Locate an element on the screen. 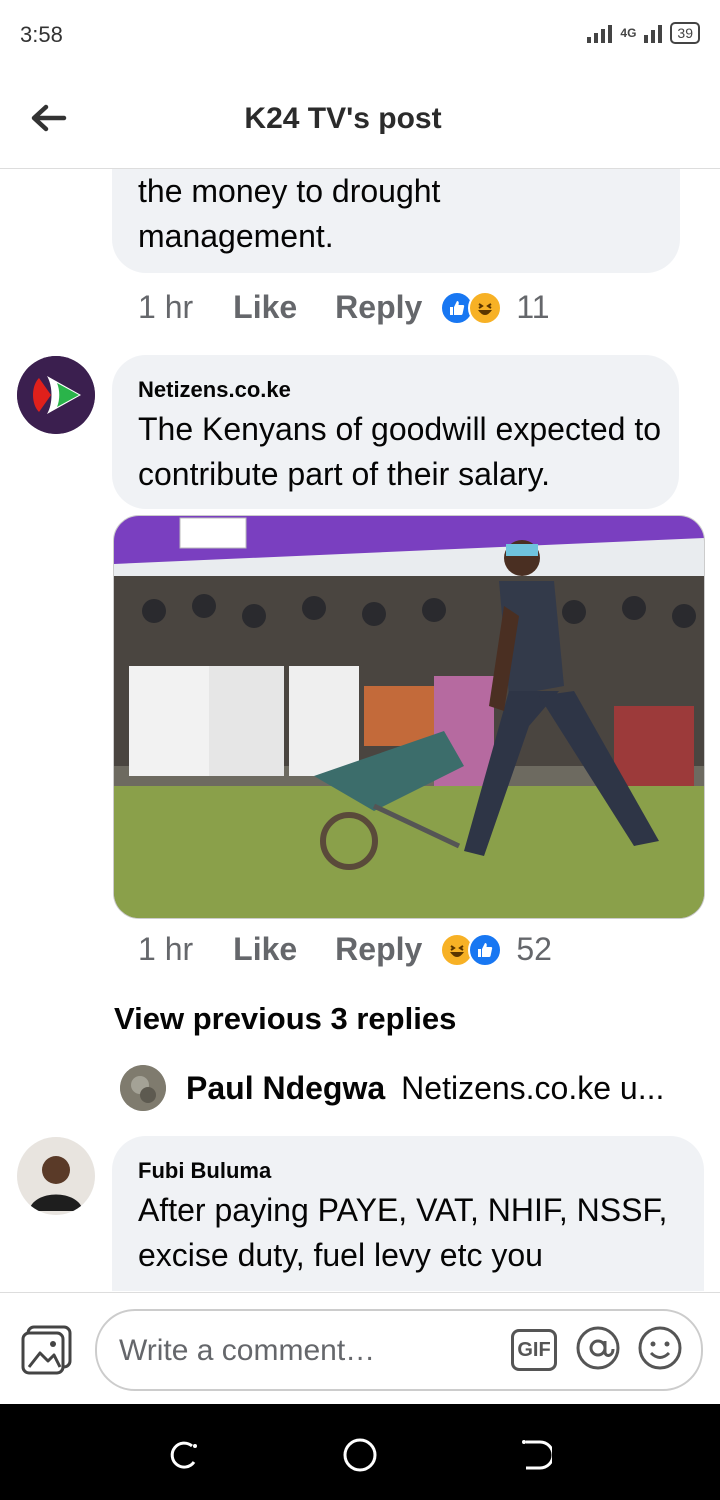 This screenshot has height=1500, width=720. reply-author: Paul Ndegwa is located at coordinates (285, 1088).